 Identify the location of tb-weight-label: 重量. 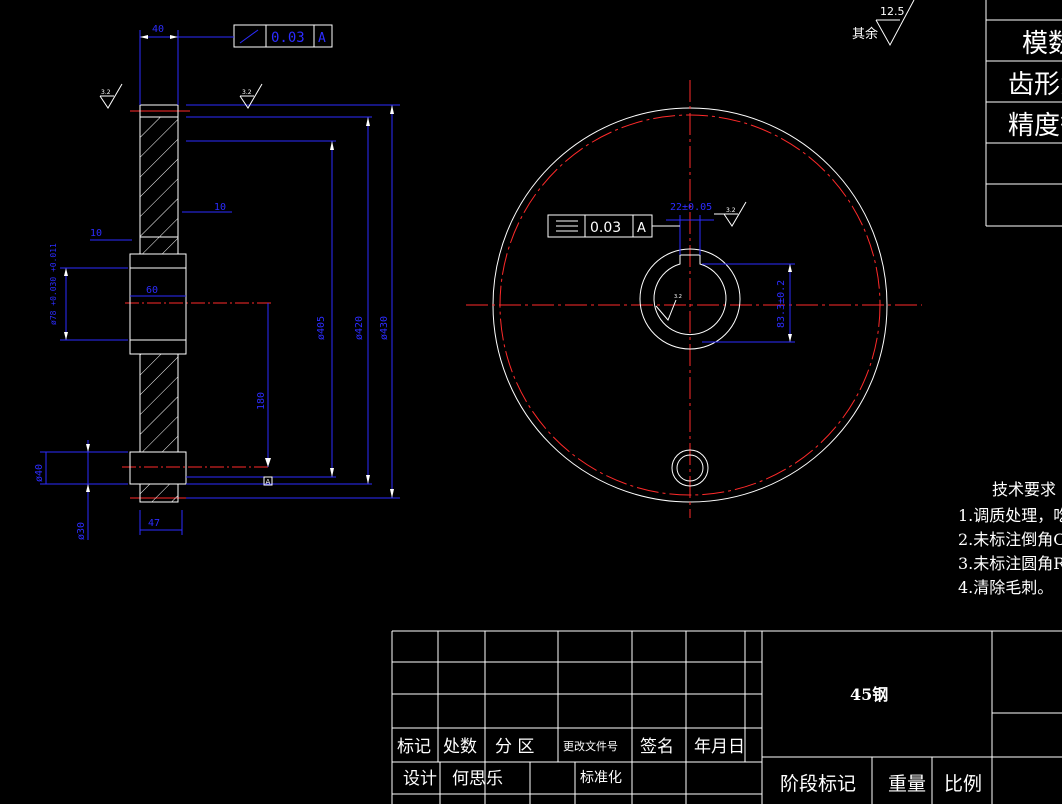
(907, 784).